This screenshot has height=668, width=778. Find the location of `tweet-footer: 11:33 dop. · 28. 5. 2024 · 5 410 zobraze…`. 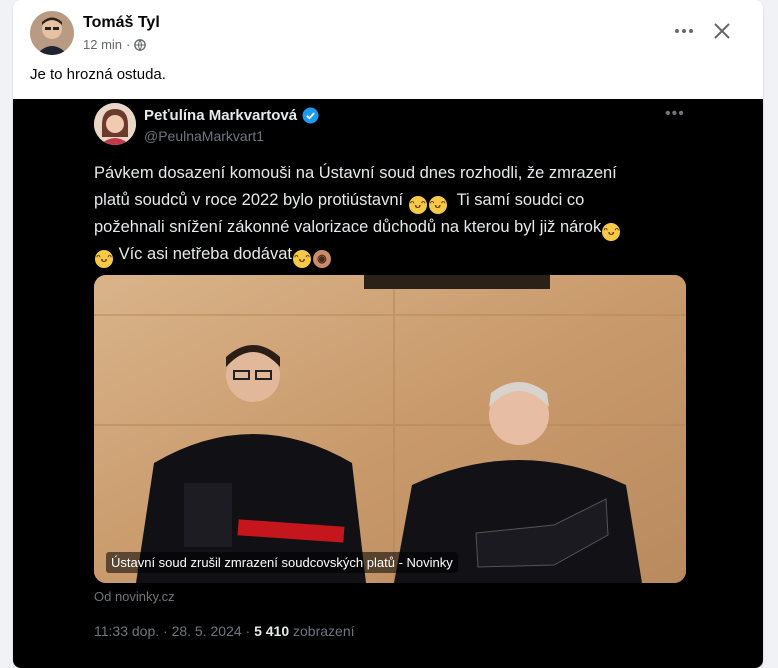

tweet-footer: 11:33 dop. · 28. 5. 2024 · 5 410 zobraze… is located at coordinates (224, 631).